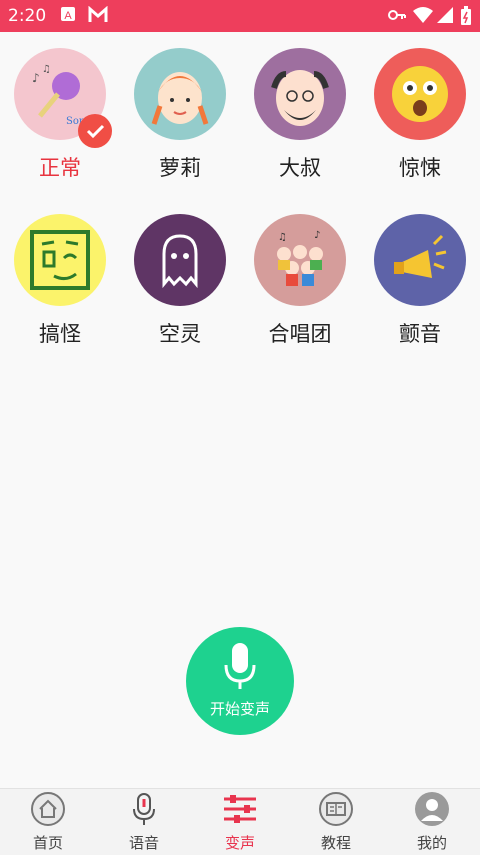  I want to click on selected-check-icon, so click(95, 131).